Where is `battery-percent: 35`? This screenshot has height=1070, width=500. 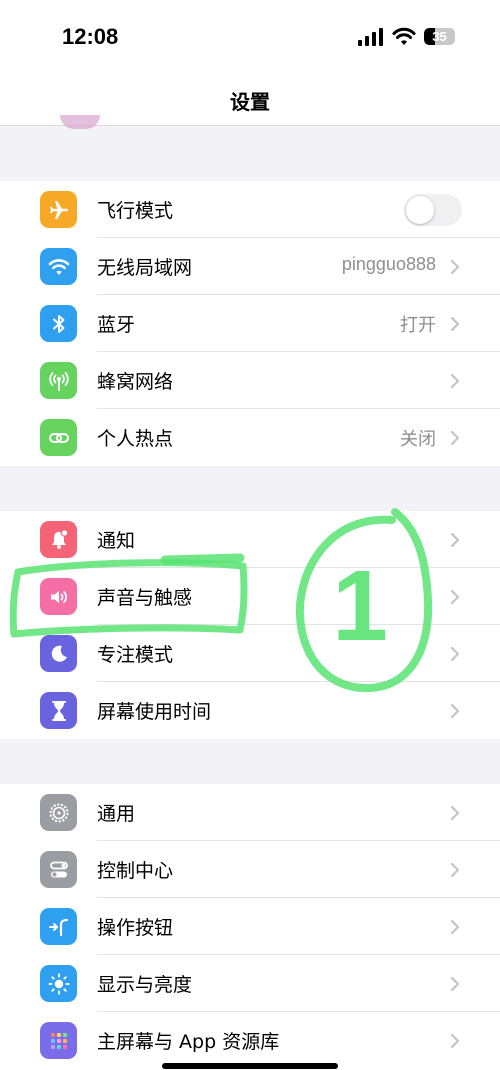 battery-percent: 35 is located at coordinates (439, 36).